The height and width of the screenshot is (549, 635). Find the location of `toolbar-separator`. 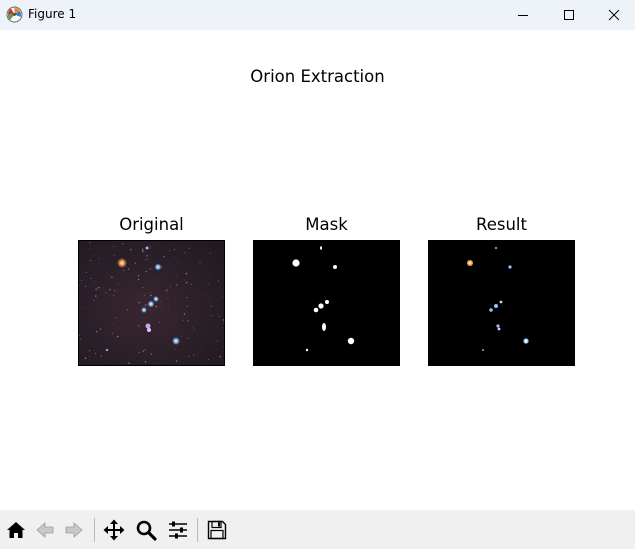

toolbar-separator is located at coordinates (94, 530).